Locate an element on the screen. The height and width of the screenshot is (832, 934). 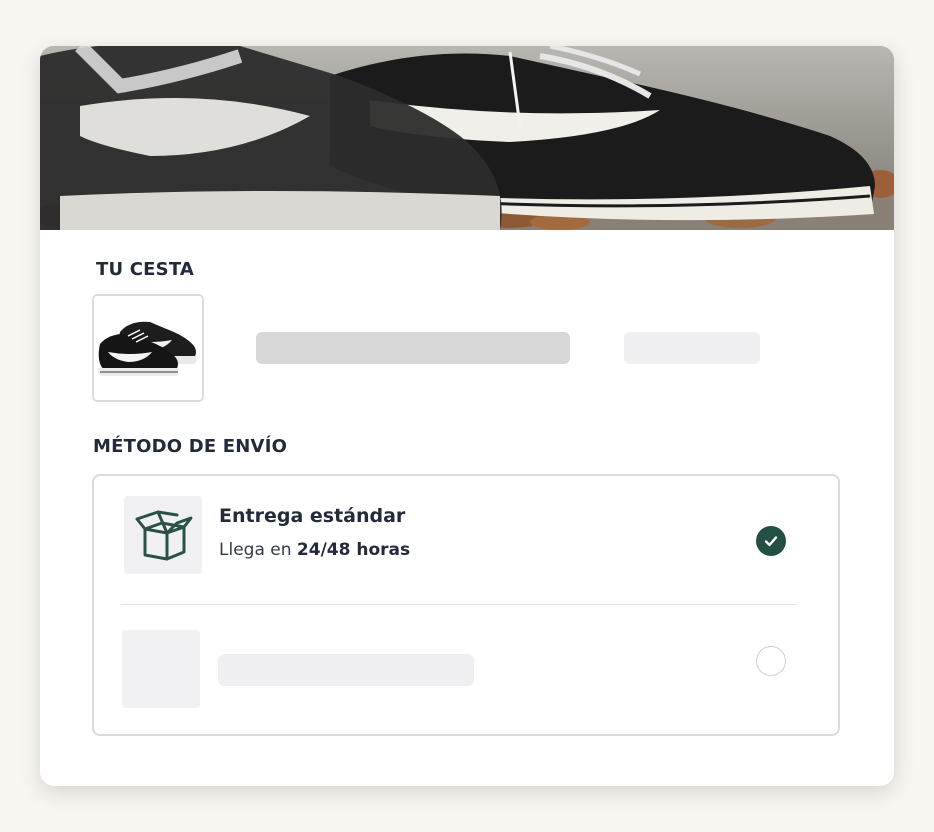
sneaker-image is located at coordinates (148, 348).